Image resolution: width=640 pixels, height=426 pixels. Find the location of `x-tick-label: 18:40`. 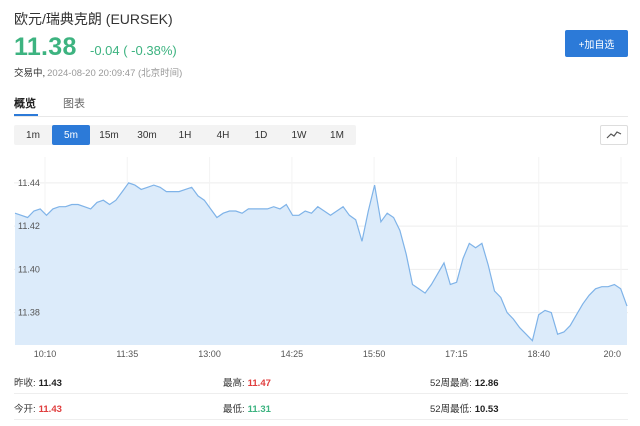

x-tick-label: 18:40 is located at coordinates (538, 354).